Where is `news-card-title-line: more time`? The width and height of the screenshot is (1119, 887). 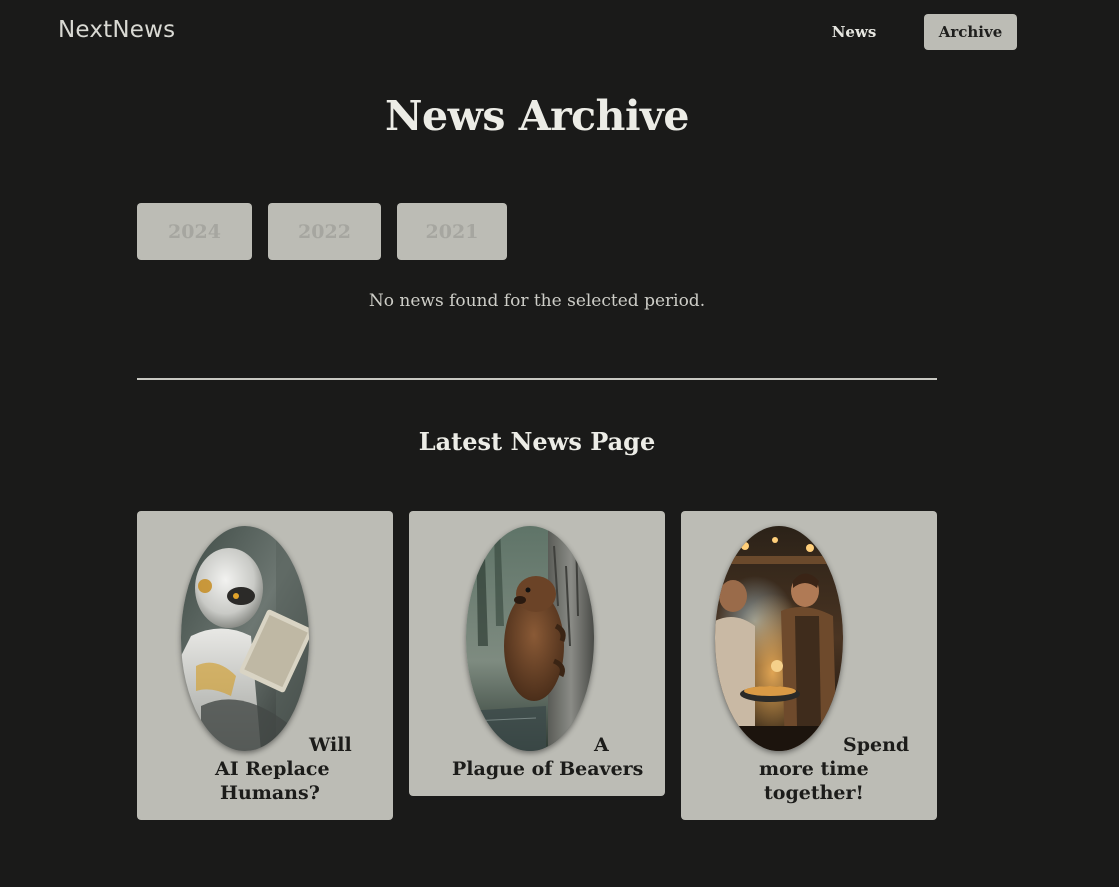 news-card-title-line: more time is located at coordinates (814, 769).